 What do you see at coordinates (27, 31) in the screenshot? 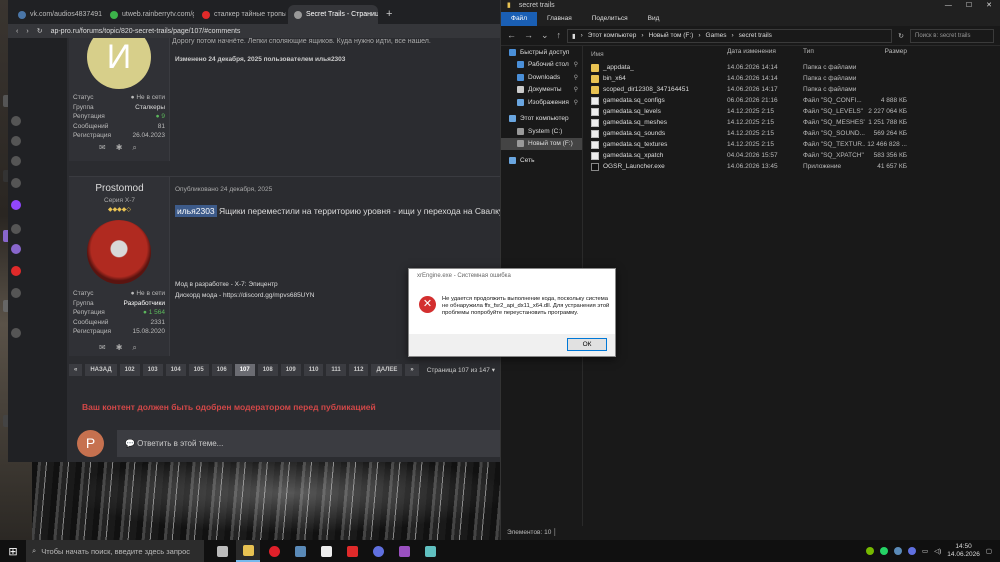
I see `forward-icon: ›` at bounding box center [27, 31].